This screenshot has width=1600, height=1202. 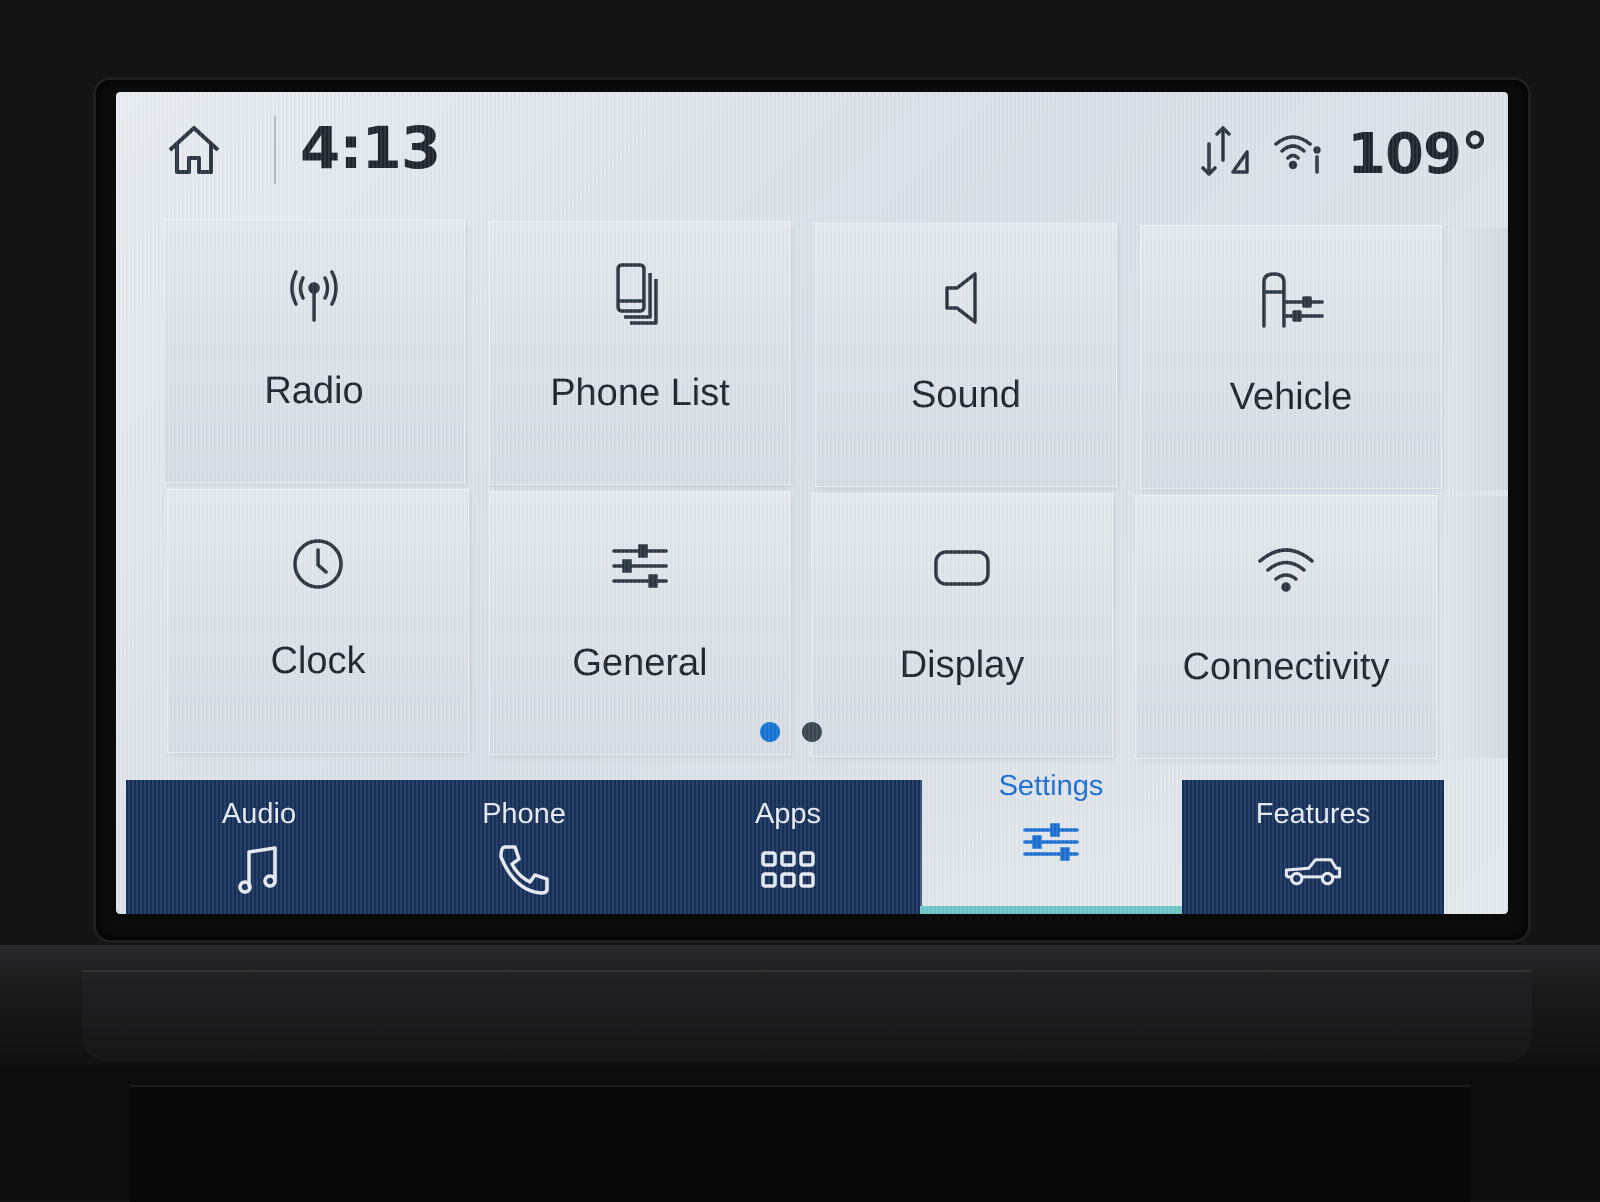 What do you see at coordinates (1291, 397) in the screenshot?
I see `tile-label: Vehicle` at bounding box center [1291, 397].